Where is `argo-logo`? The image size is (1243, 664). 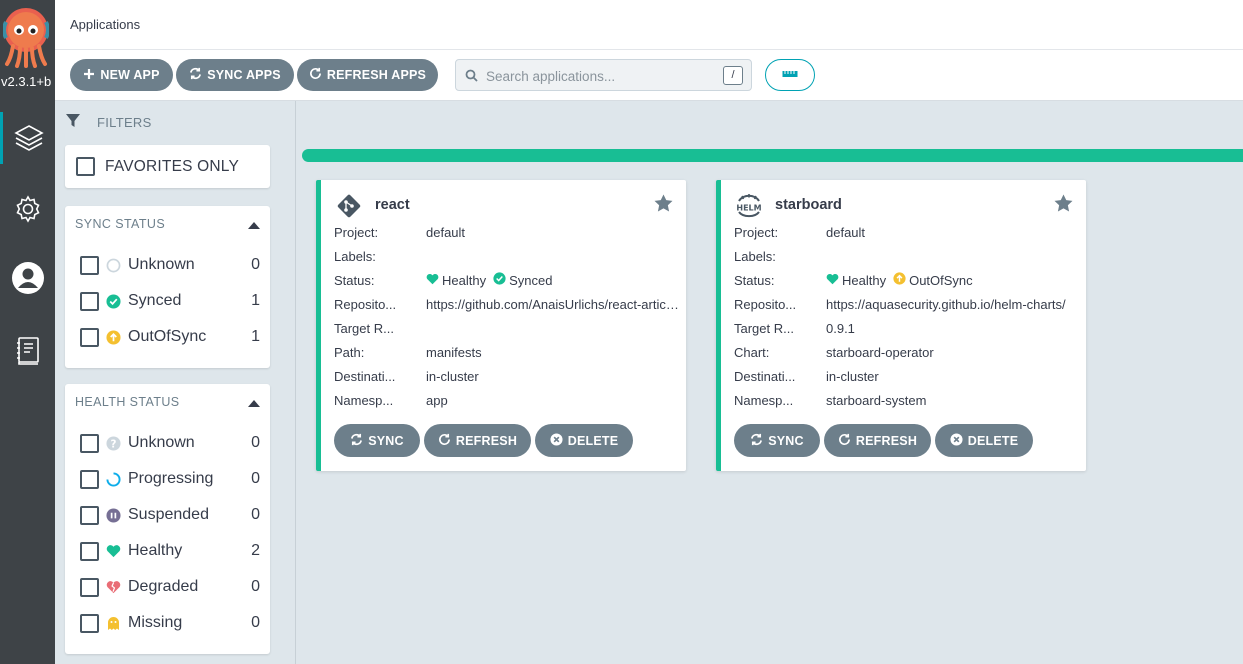
argo-logo is located at coordinates (26, 37).